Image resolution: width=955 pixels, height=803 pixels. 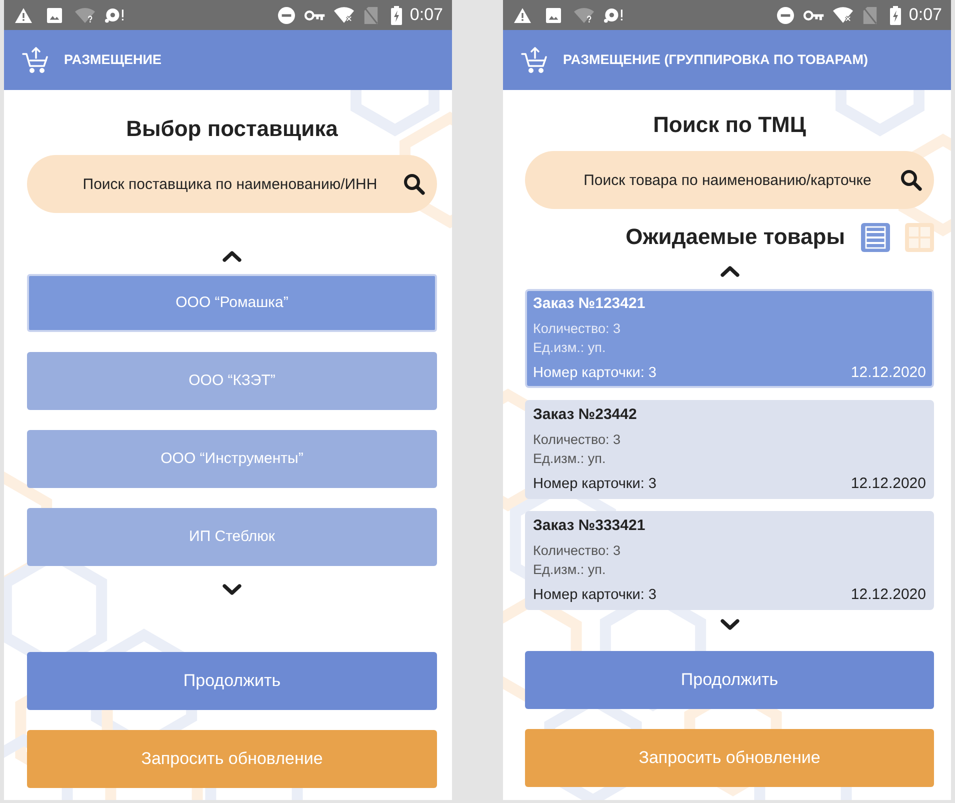 I want to click on section-title: Ожидаемые товары, so click(x=735, y=237).